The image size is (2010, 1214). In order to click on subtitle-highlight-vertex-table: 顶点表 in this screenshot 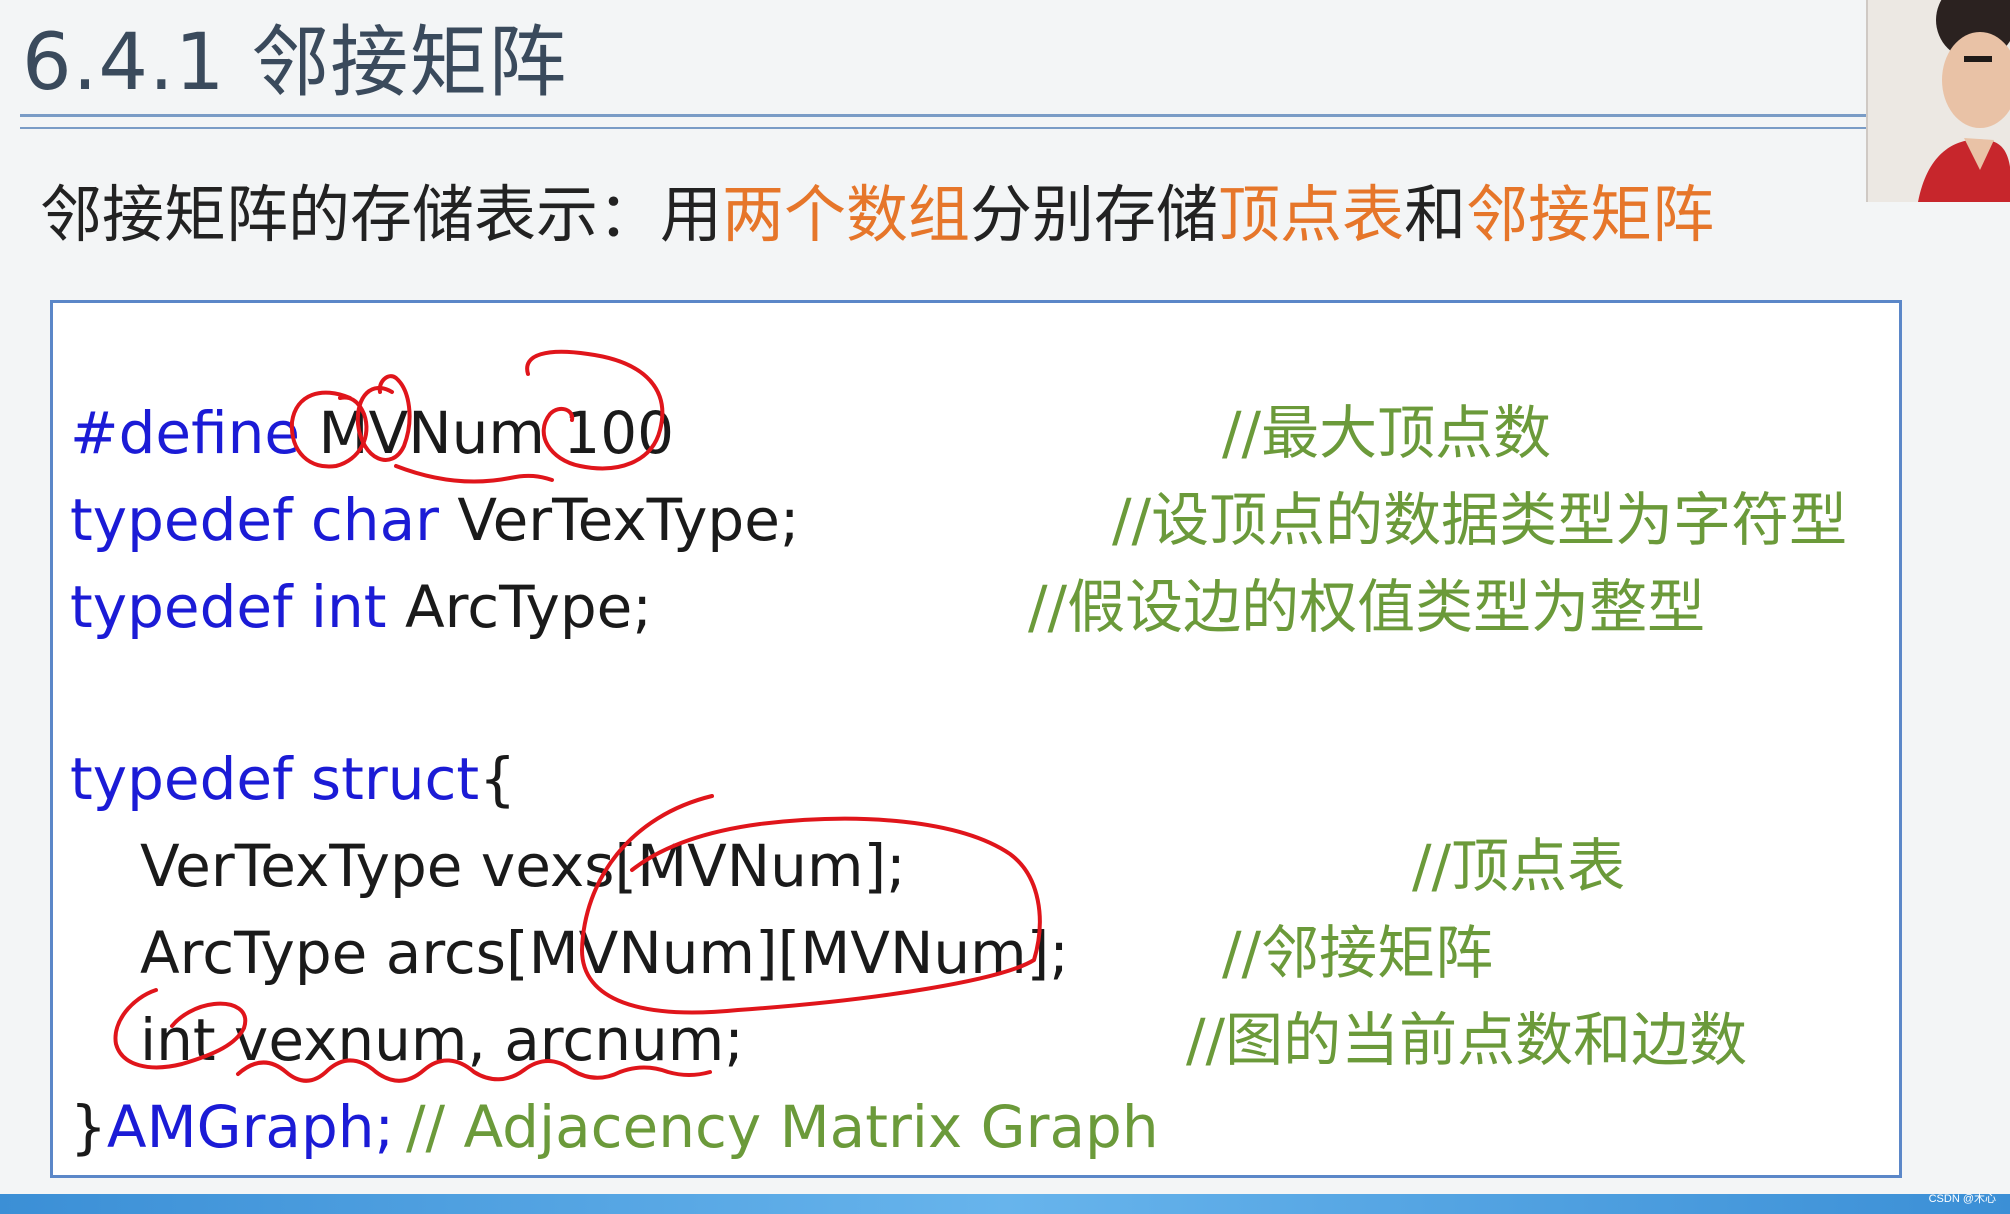, I will do `click(1311, 214)`.